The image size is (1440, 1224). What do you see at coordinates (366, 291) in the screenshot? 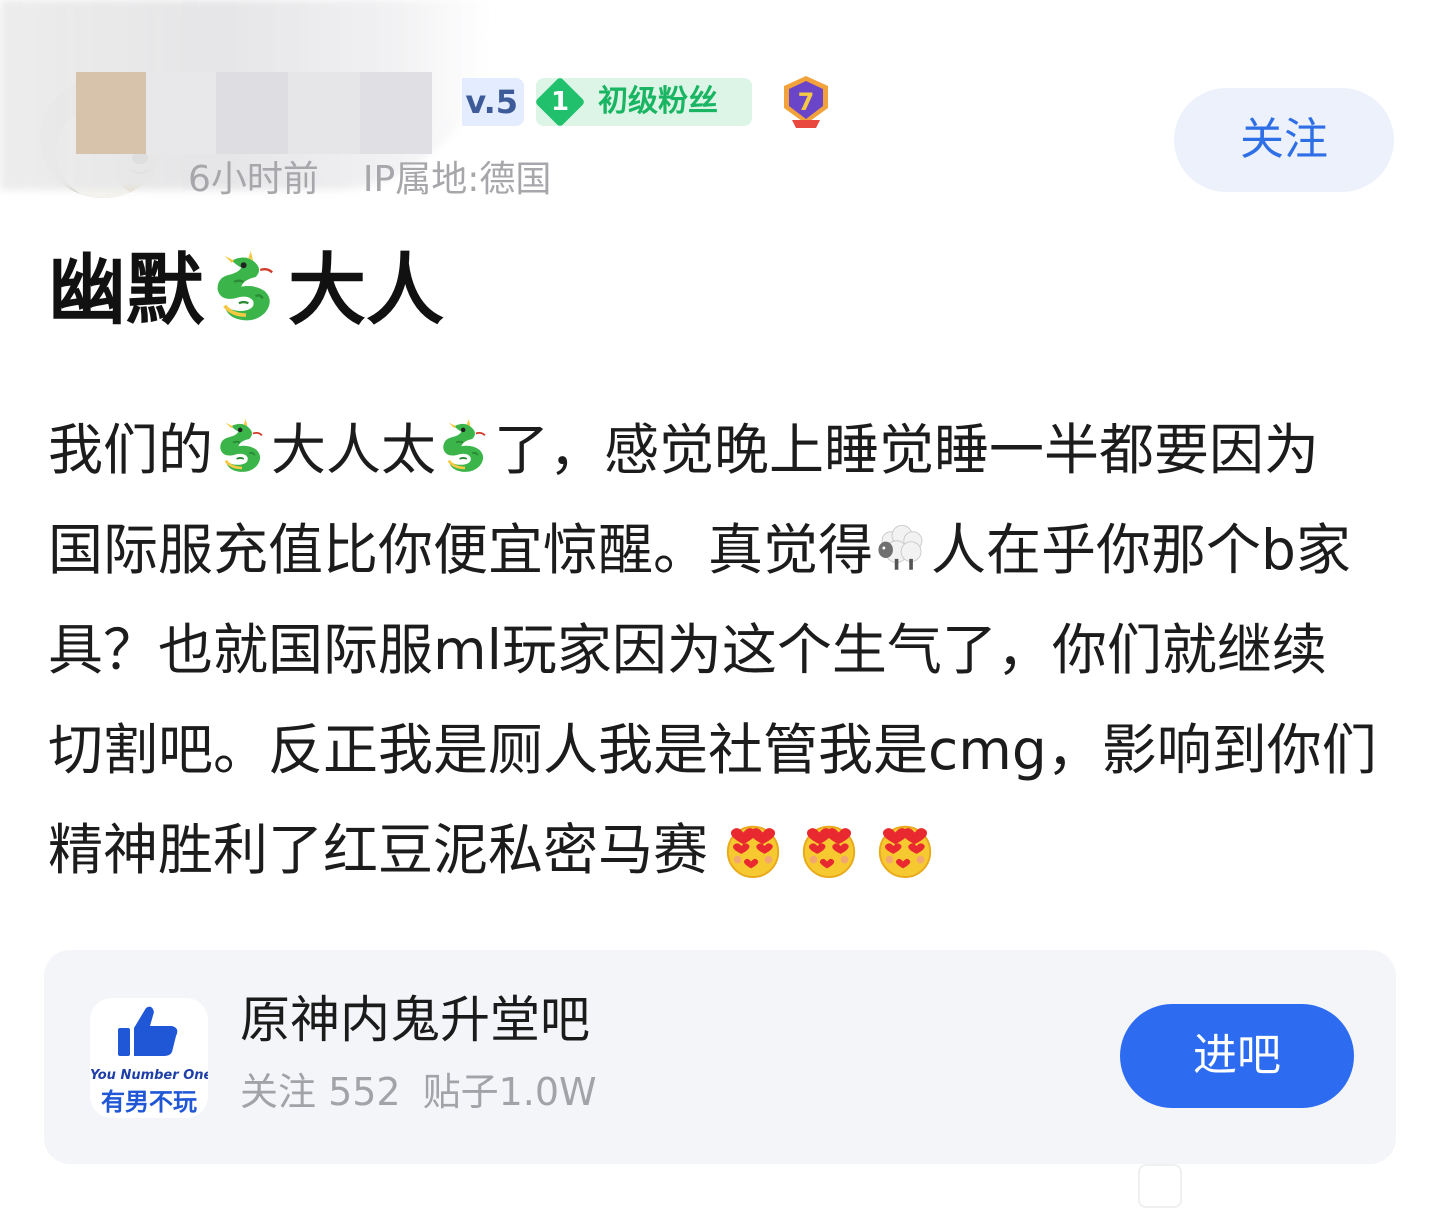
I see `title-text: 大人` at bounding box center [366, 291].